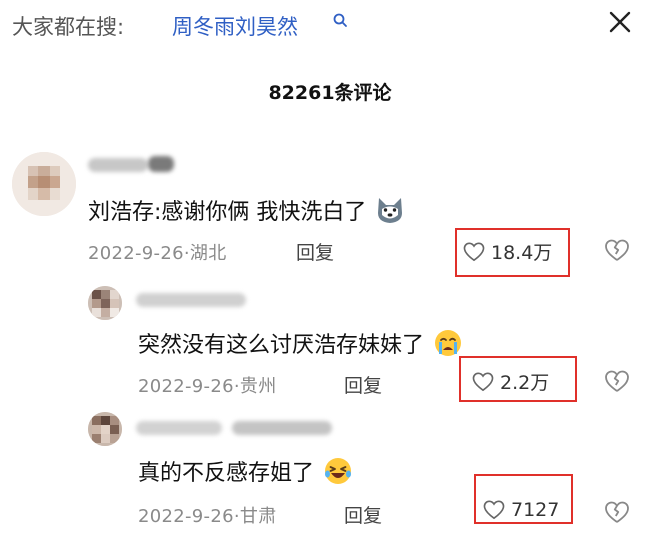 The width and height of the screenshot is (660, 539). Describe the element at coordinates (338, 471) in the screenshot. I see `laughing-tears-emoji` at that location.